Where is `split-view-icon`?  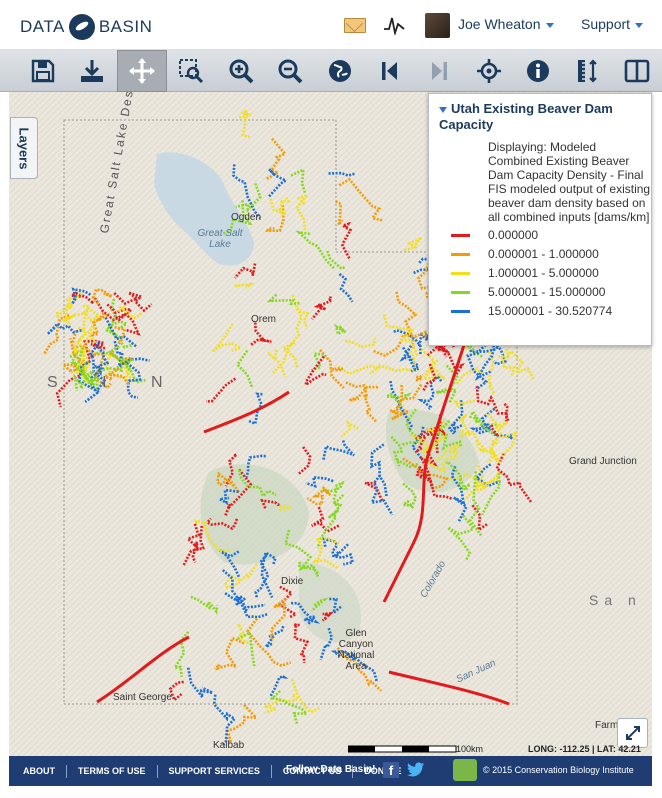 split-view-icon is located at coordinates (637, 71).